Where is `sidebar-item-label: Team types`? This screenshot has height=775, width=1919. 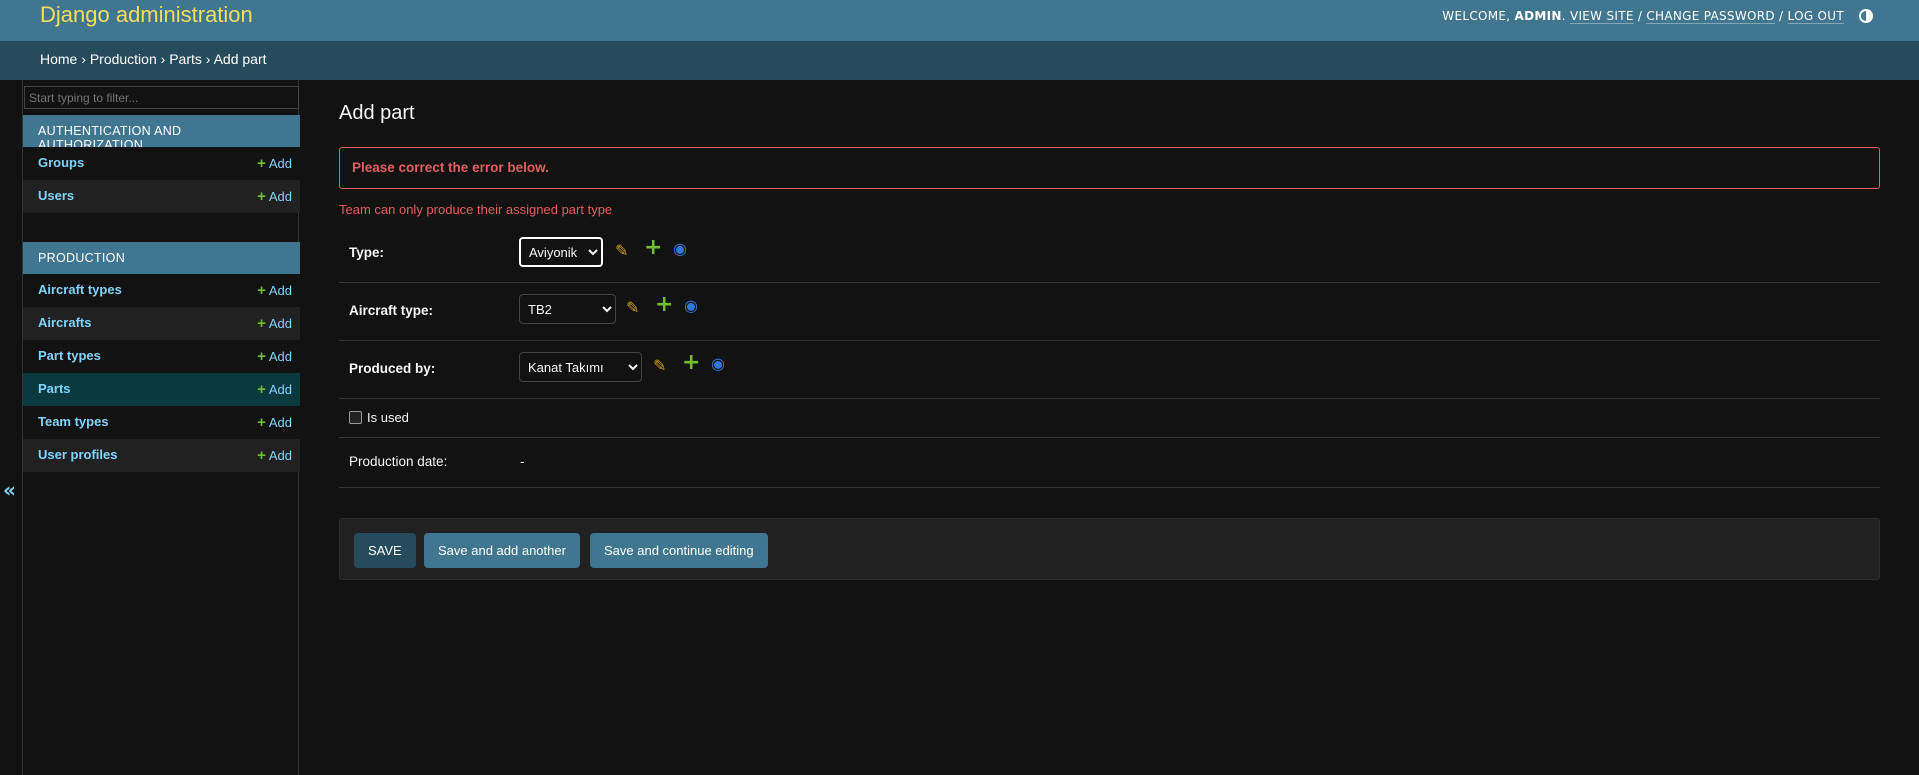
sidebar-item-label: Team types is located at coordinates (73, 421).